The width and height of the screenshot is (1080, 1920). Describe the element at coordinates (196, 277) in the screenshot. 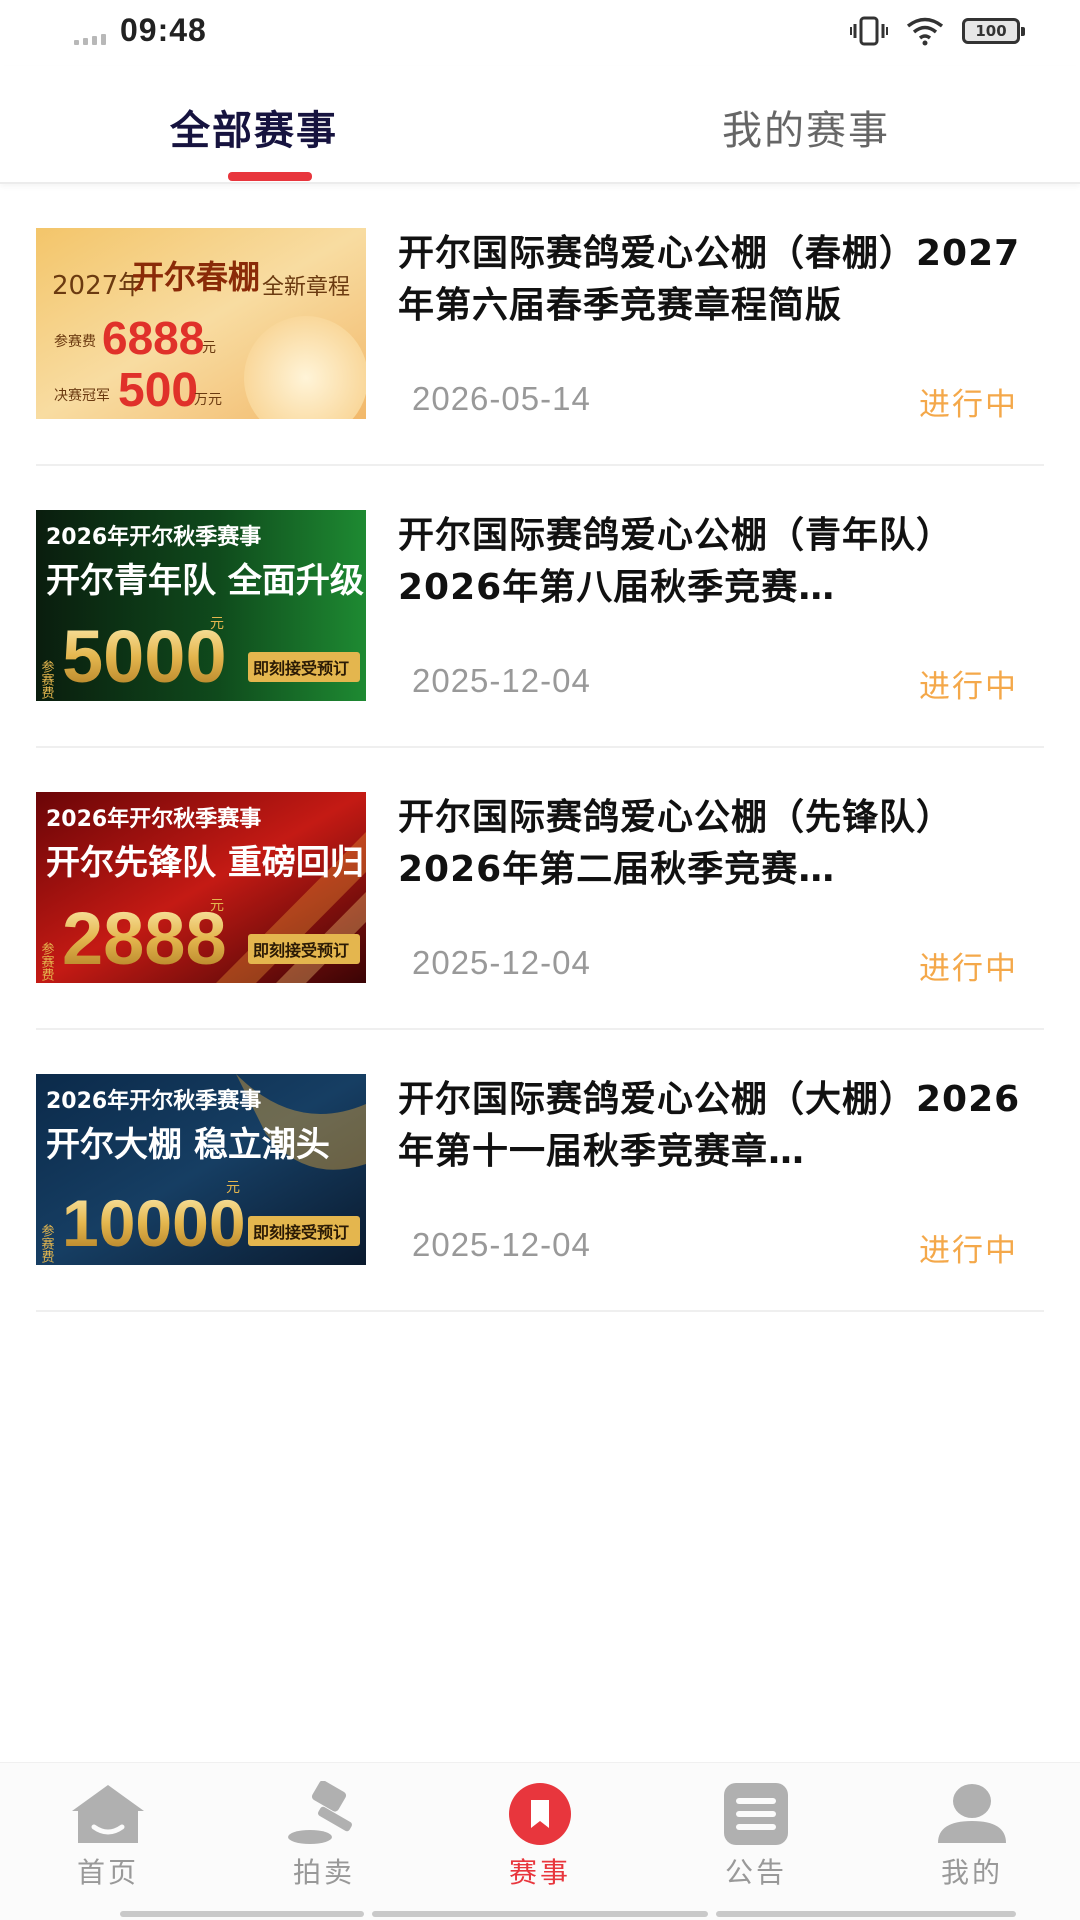

I see `banner-name: 开尔春棚` at that location.